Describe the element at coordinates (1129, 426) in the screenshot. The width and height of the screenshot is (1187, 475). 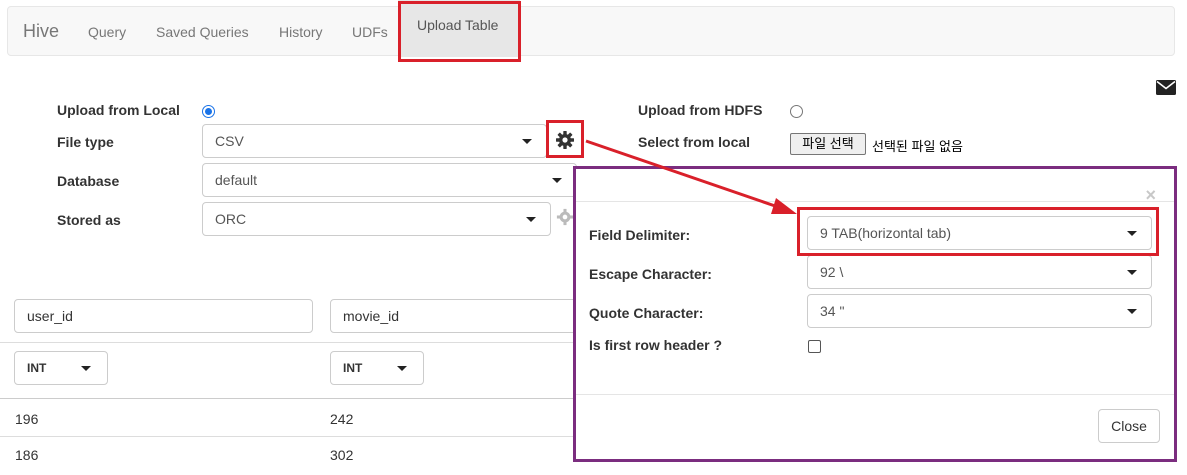
I see `close-button: Close` at that location.